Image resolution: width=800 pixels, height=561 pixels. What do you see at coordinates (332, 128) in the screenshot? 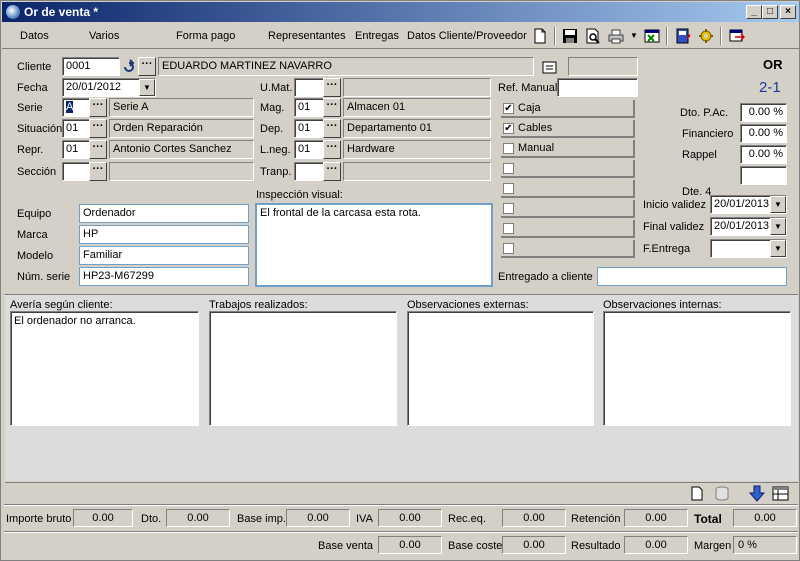
I see `dep-lookup-button: ···` at bounding box center [332, 128].